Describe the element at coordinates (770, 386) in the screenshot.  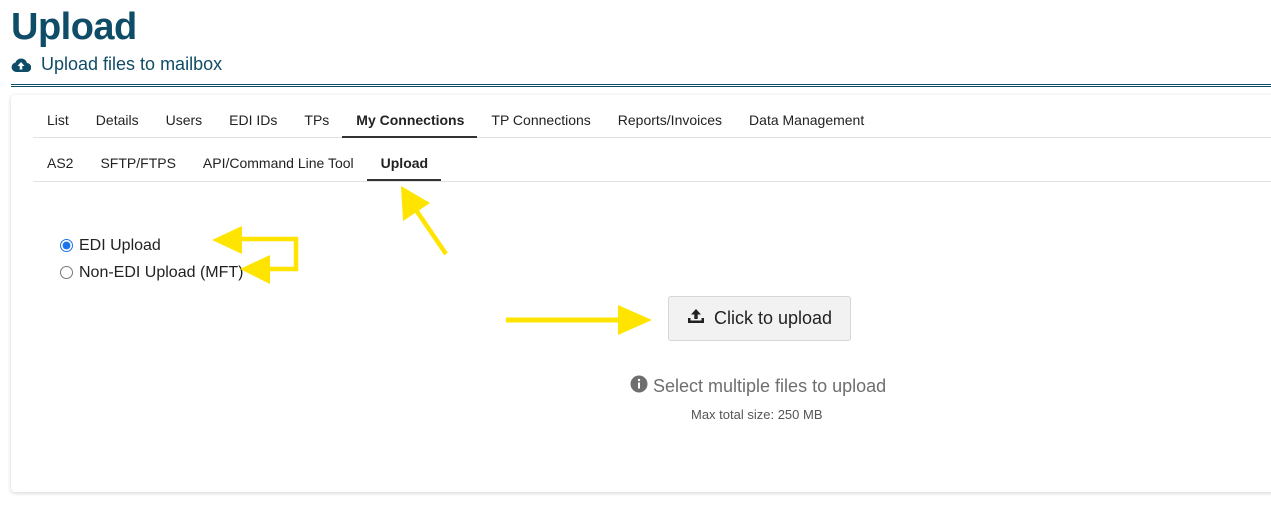
I see `upload-hint-text: Select multiple files to upload` at that location.